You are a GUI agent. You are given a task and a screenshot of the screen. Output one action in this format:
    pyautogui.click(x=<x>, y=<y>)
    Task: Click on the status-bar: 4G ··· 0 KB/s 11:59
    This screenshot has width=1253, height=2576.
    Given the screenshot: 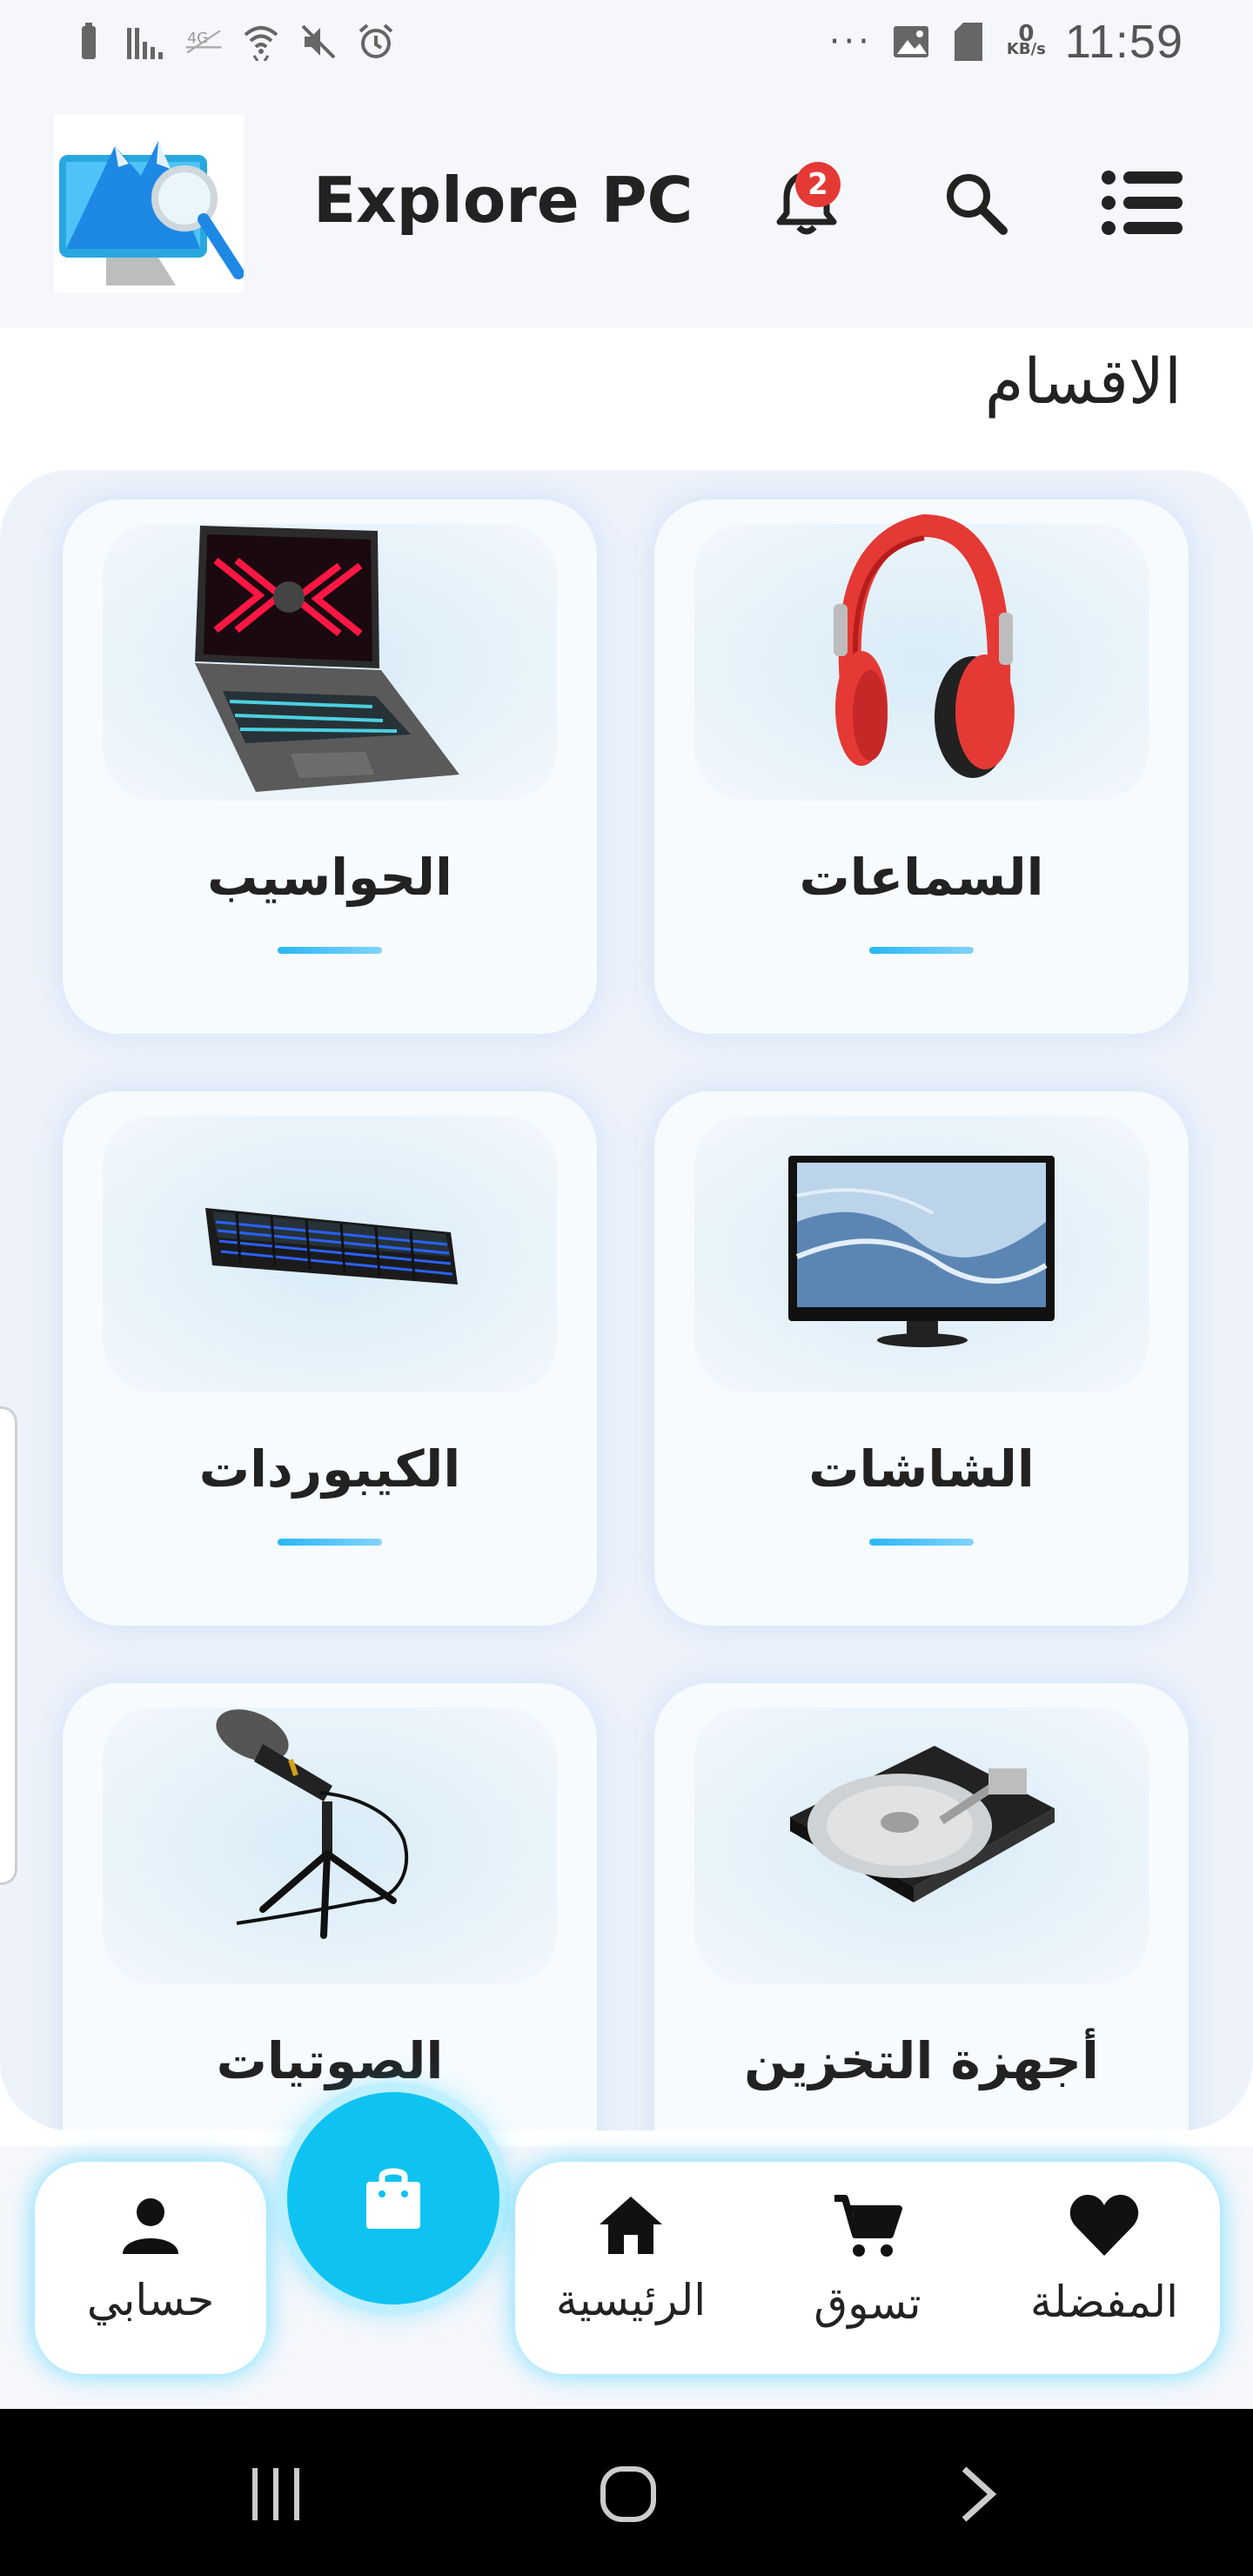 What is the action you would take?
    pyautogui.click(x=626, y=42)
    